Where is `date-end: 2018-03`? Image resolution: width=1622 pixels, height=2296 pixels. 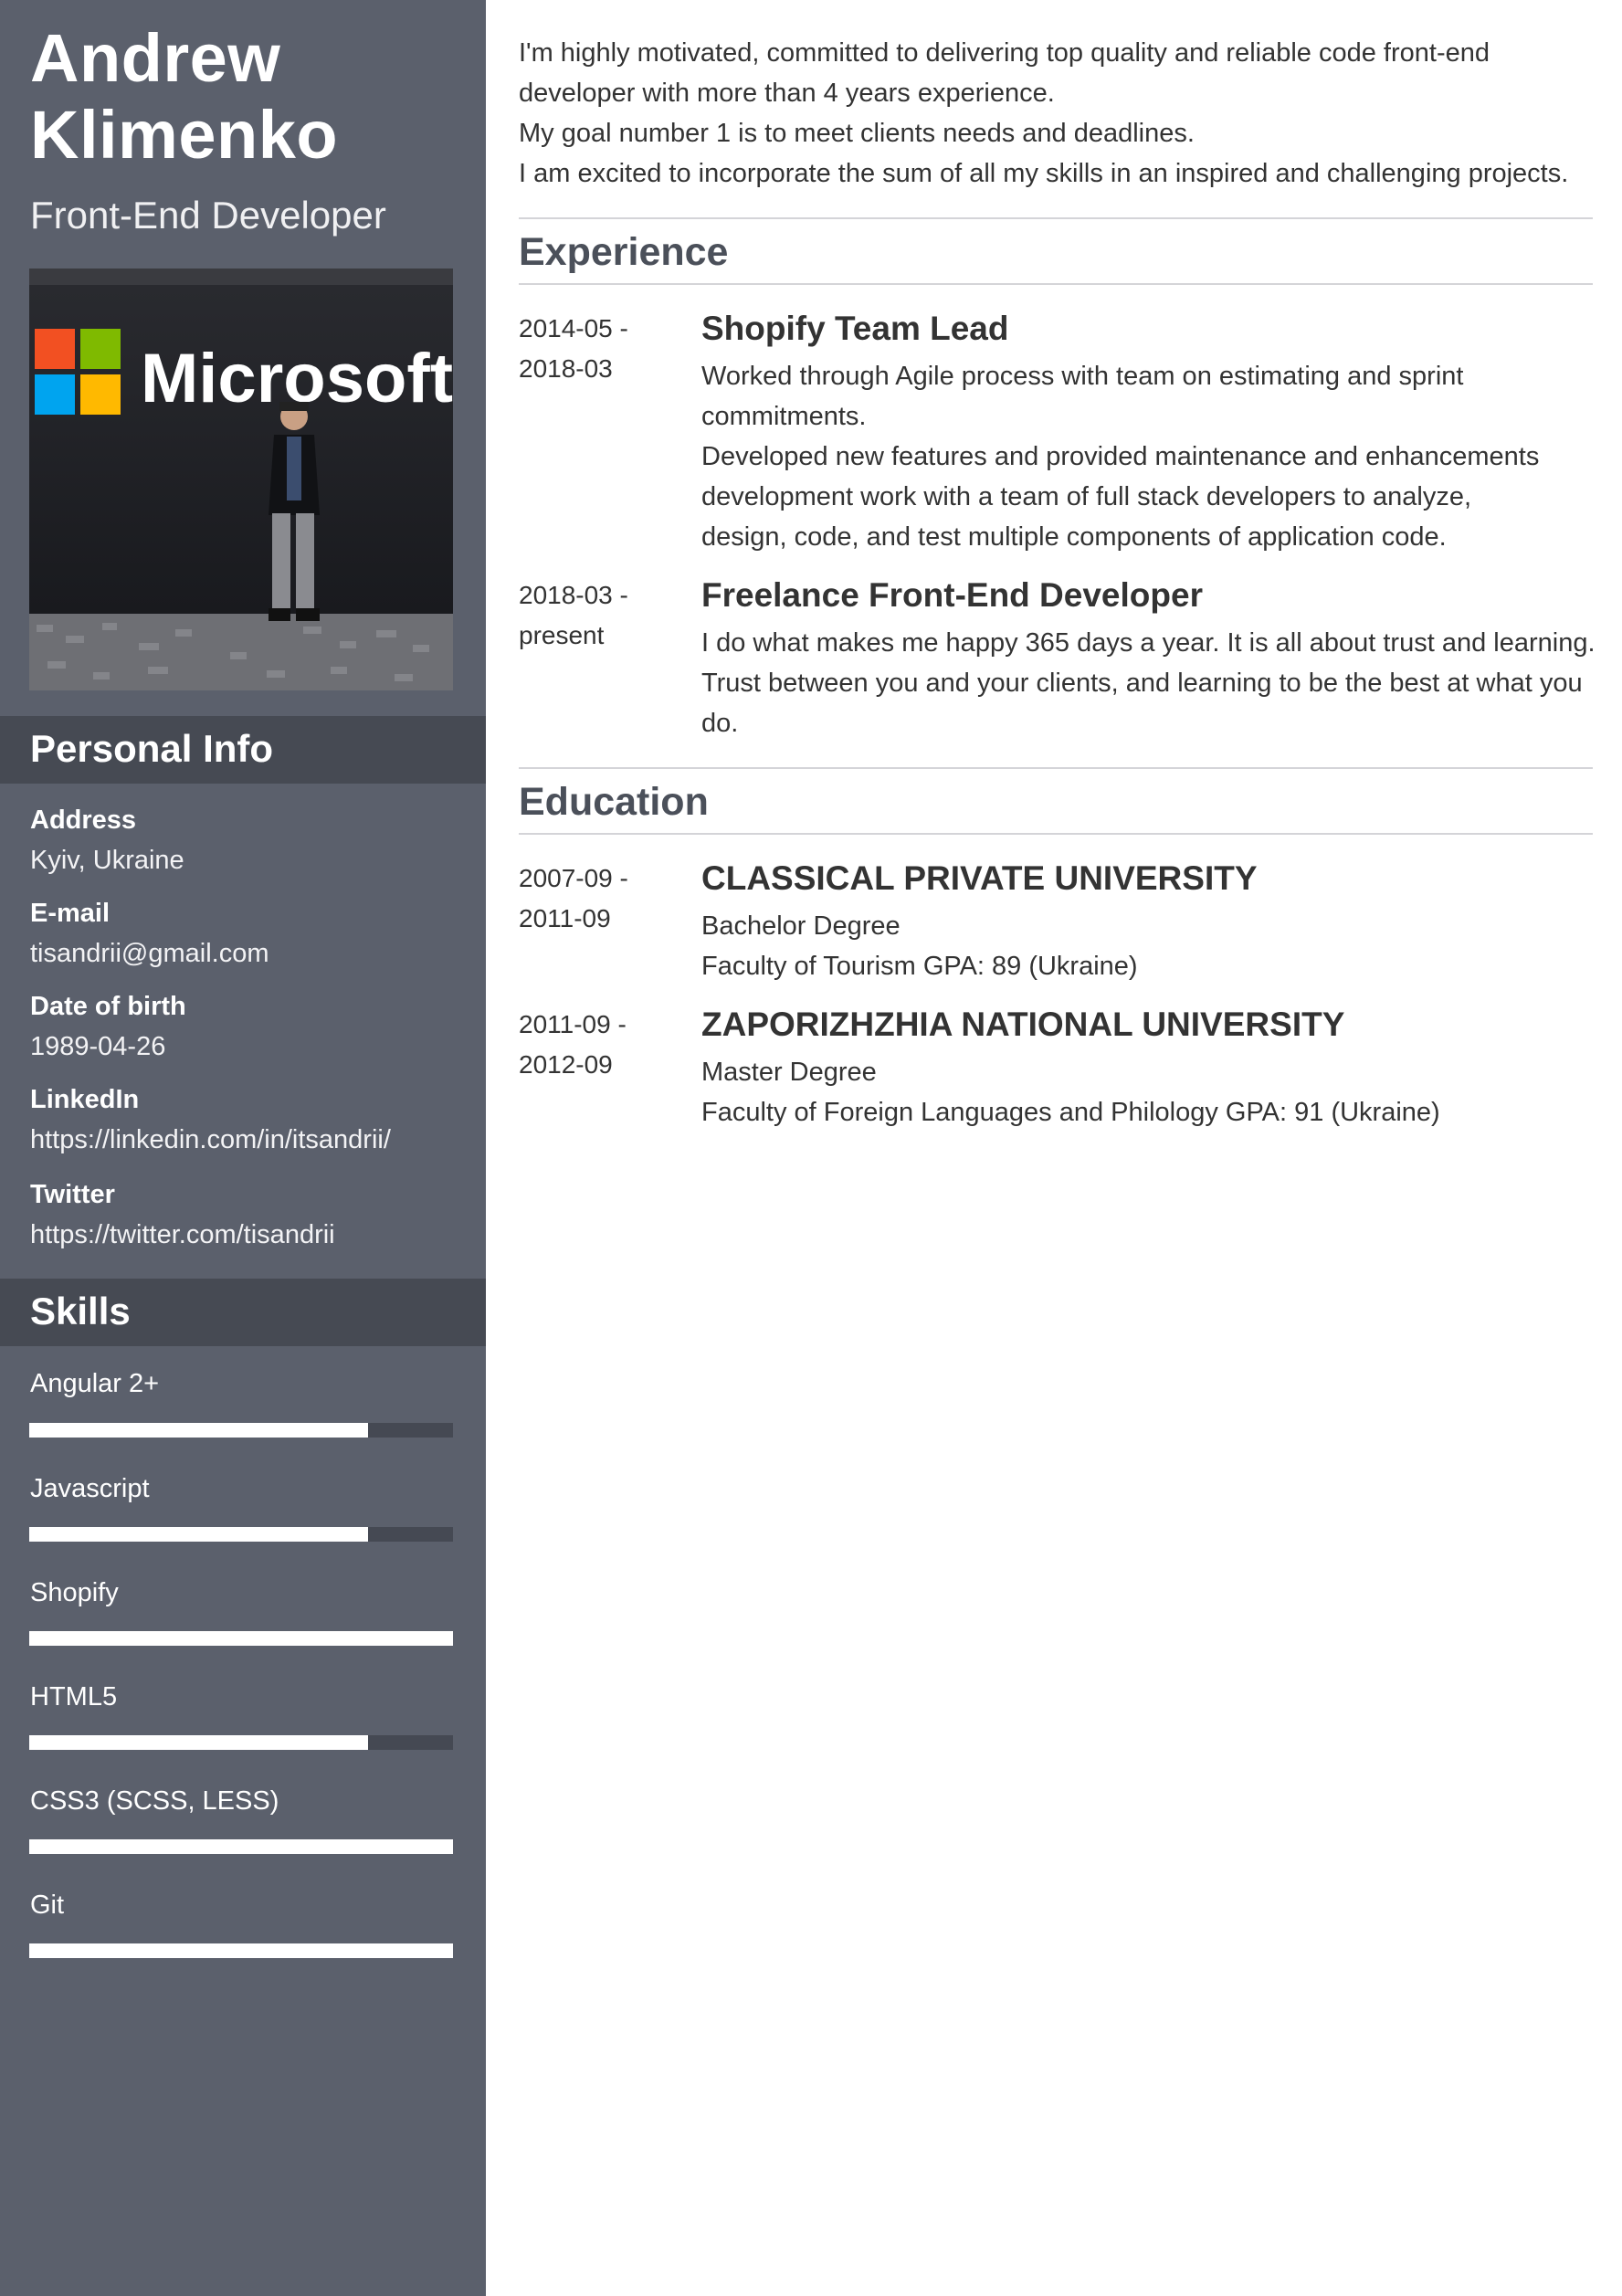
date-end: 2018-03 is located at coordinates (566, 368).